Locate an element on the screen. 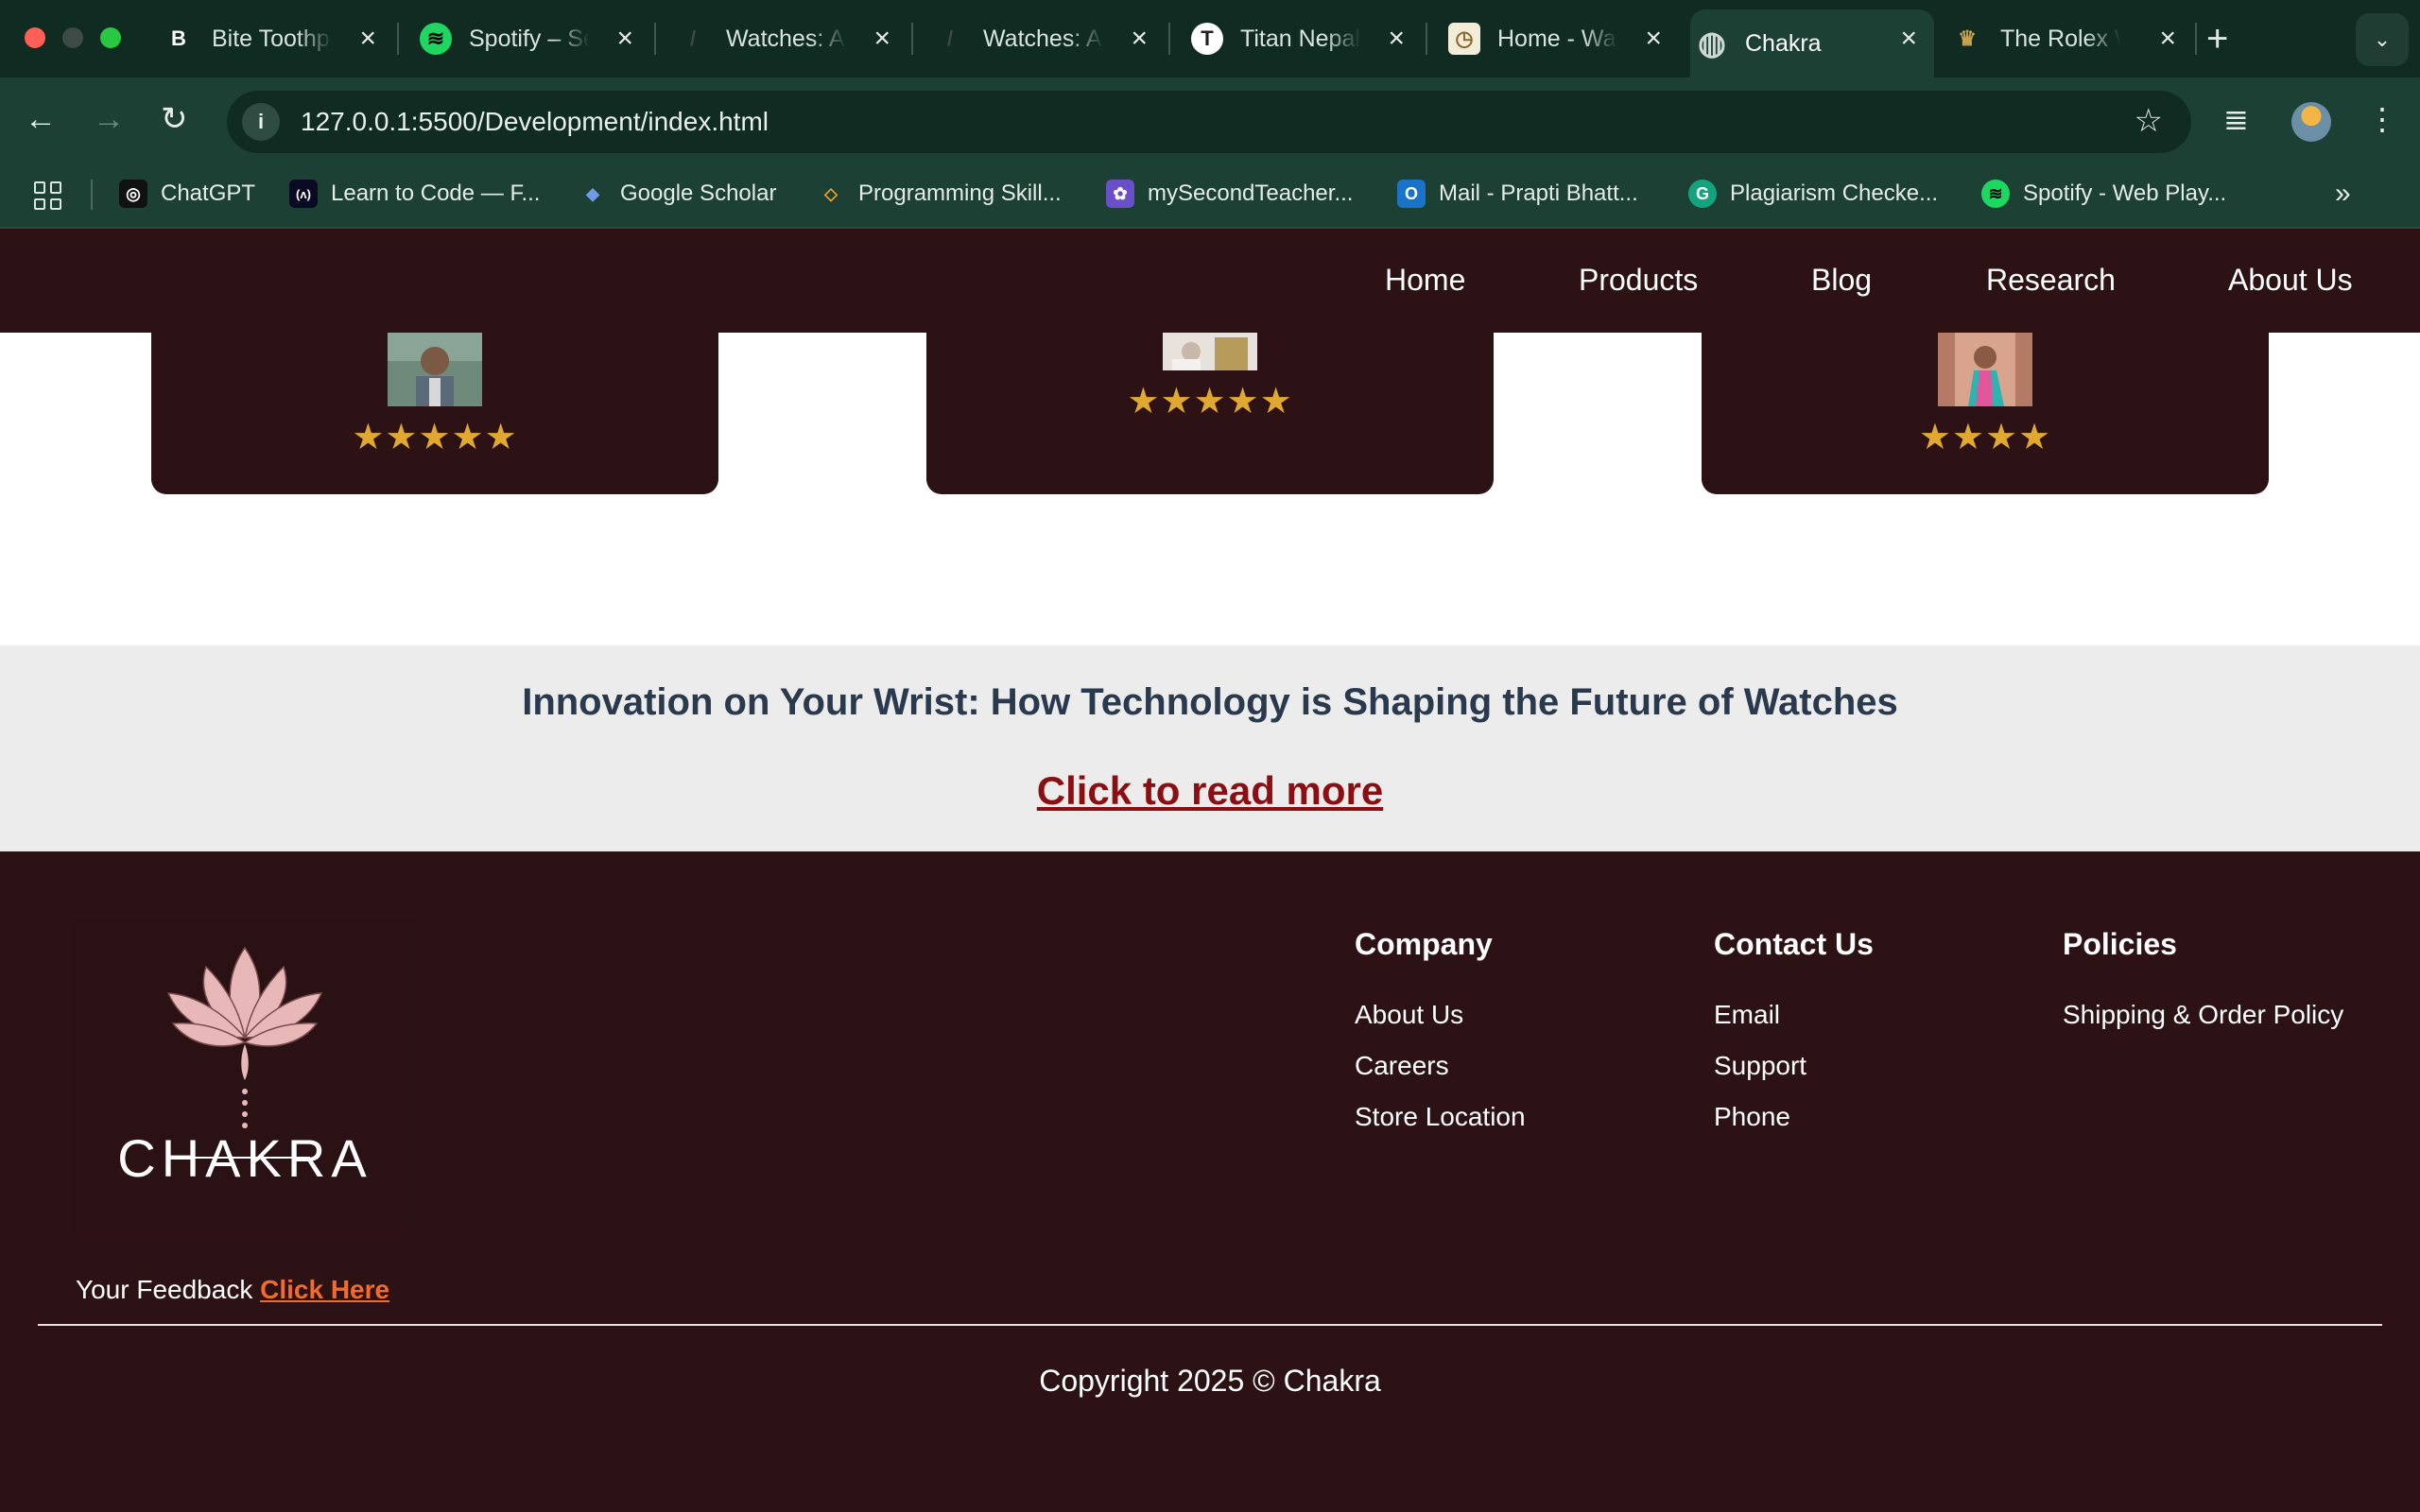  chakra-logo: CHAKRA is located at coordinates (245, 1075).